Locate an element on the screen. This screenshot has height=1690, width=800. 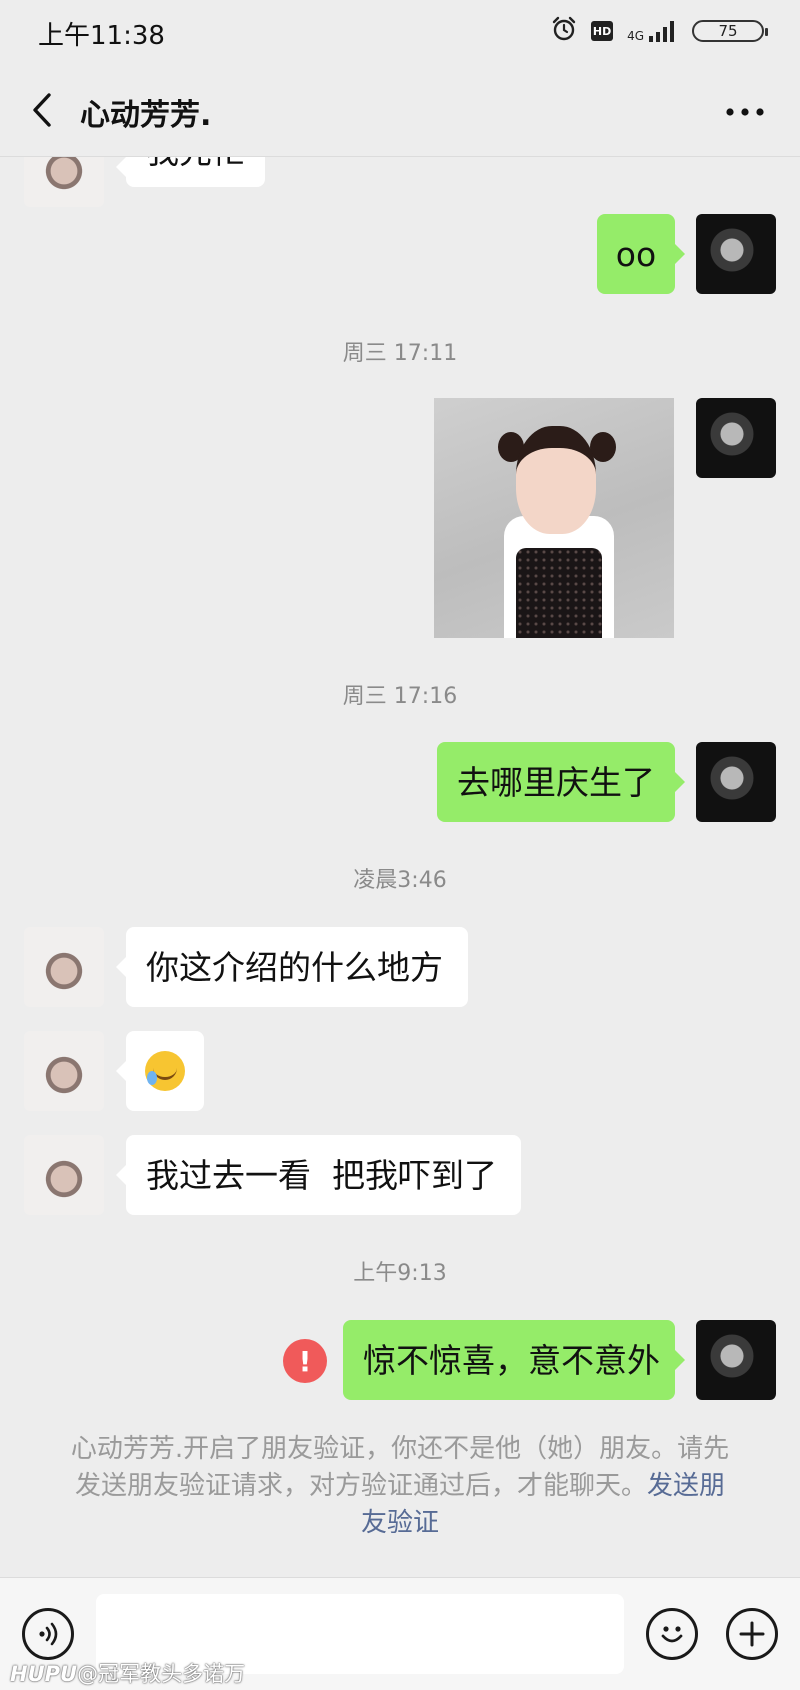
status-time: 上午11:38 is located at coordinates (101, 36).